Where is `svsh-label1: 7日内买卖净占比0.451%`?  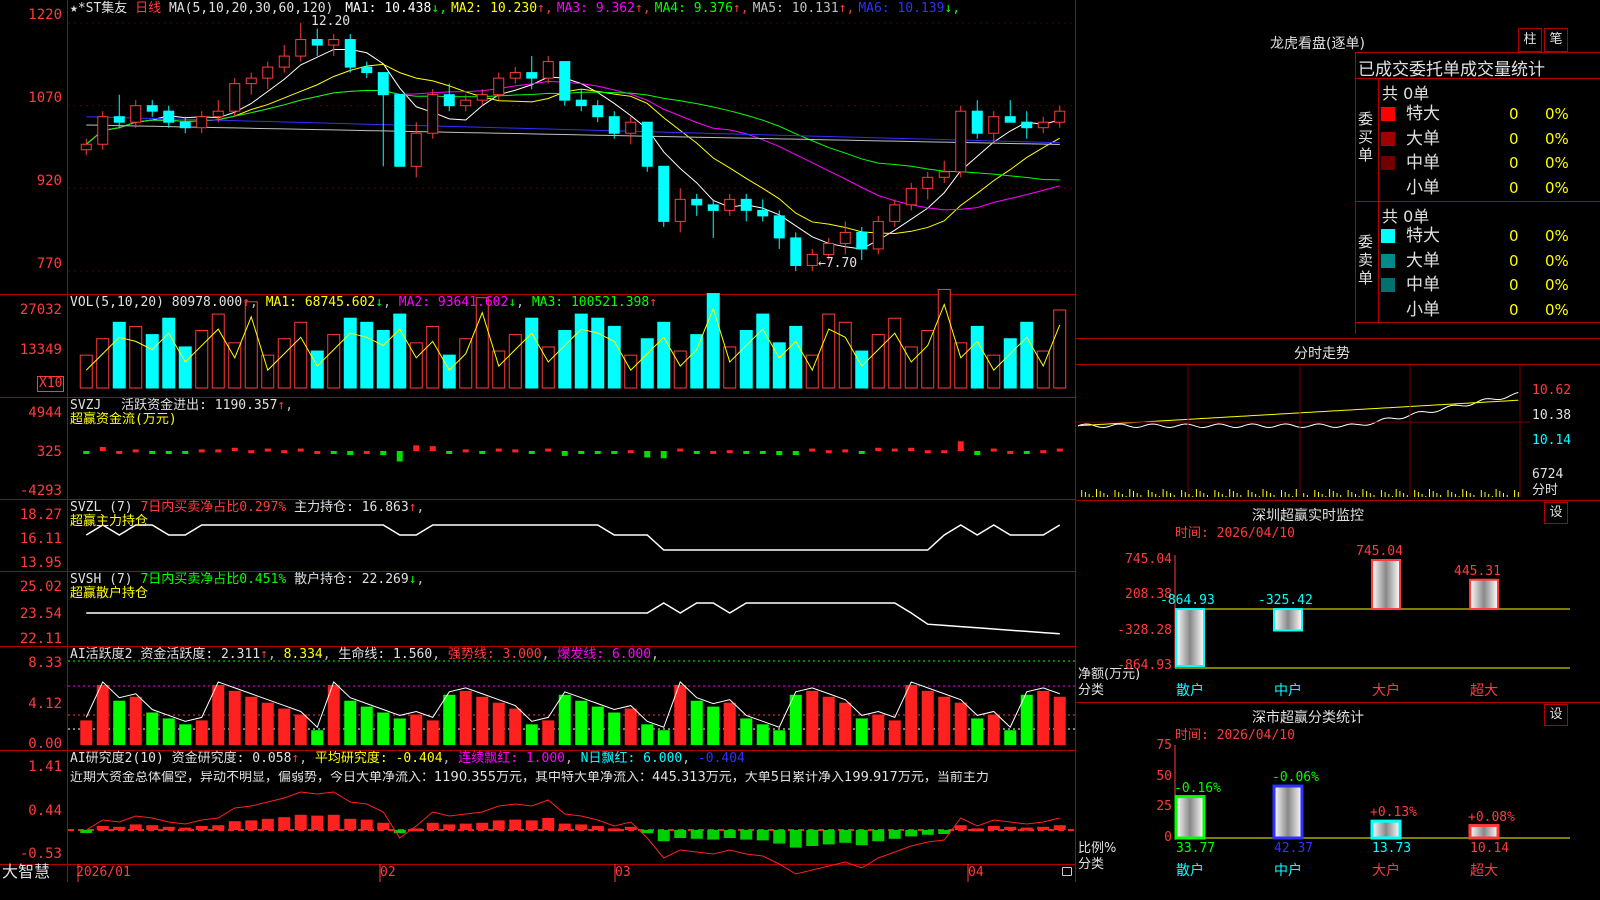 svsh-label1: 7日内买卖净占比0.451% is located at coordinates (213, 579).